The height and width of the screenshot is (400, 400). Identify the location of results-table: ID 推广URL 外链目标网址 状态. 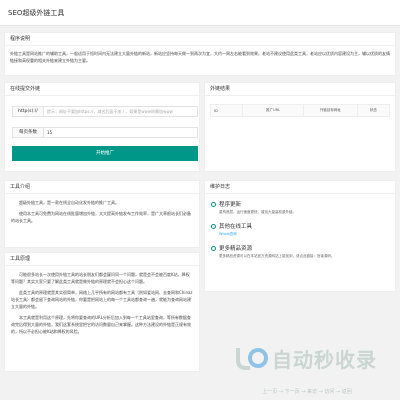
(300, 110).